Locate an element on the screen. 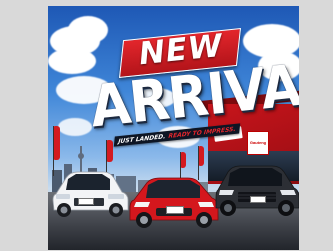 Image resolution: width=333 pixels, height=251 pixels. red-hatchback-car is located at coordinates (174, 201).